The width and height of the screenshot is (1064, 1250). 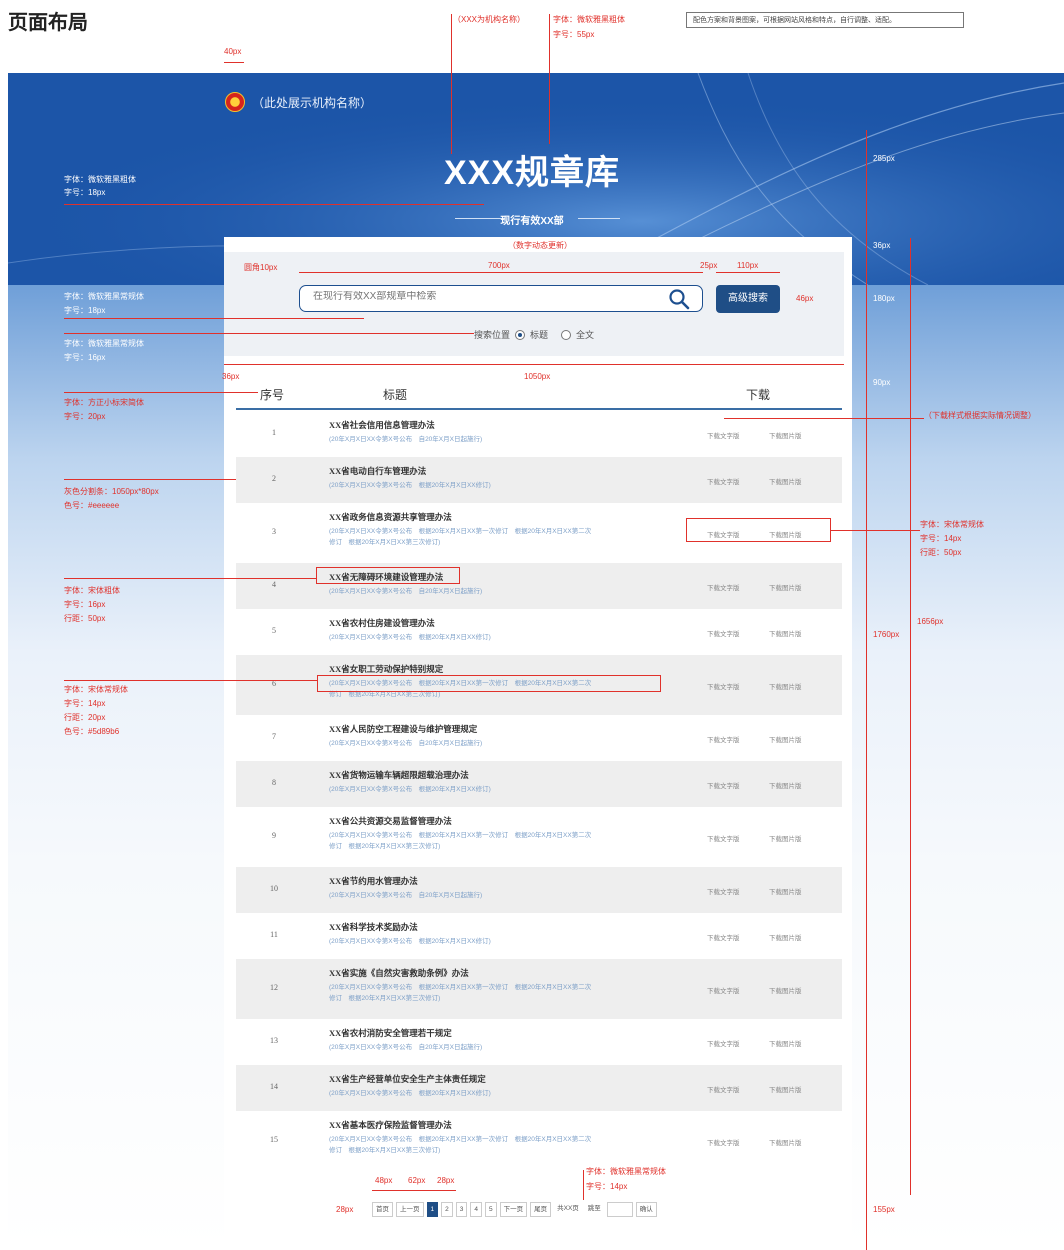 I want to click on ann-title-font: 字体：微软雅黑粗体, so click(x=589, y=19).